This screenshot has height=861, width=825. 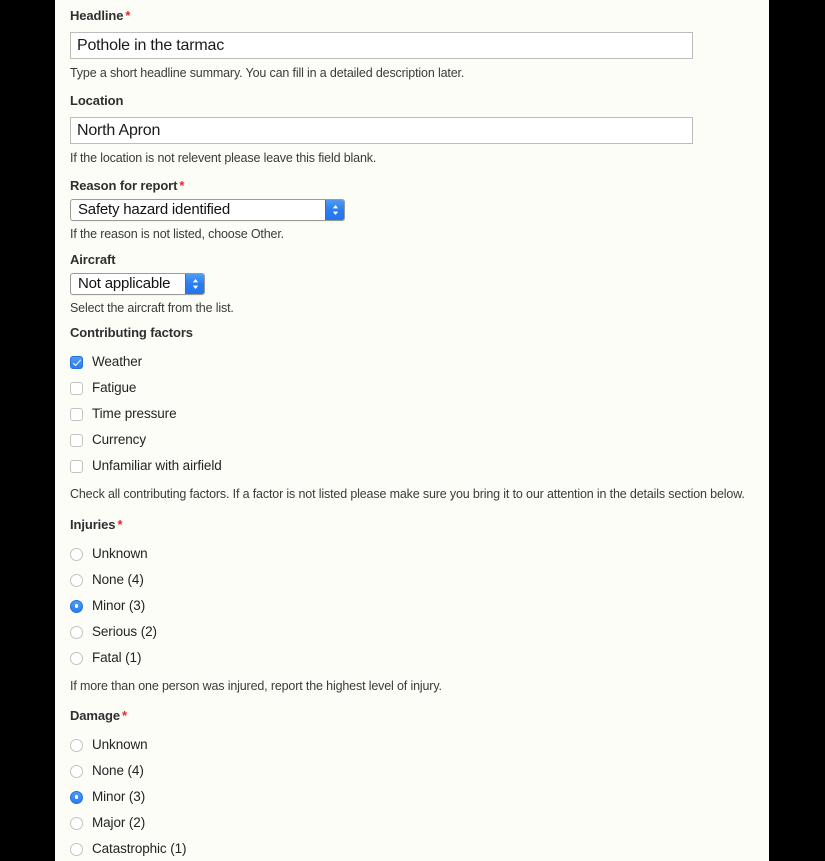 I want to click on injuries-label: Injuries, so click(x=93, y=524).